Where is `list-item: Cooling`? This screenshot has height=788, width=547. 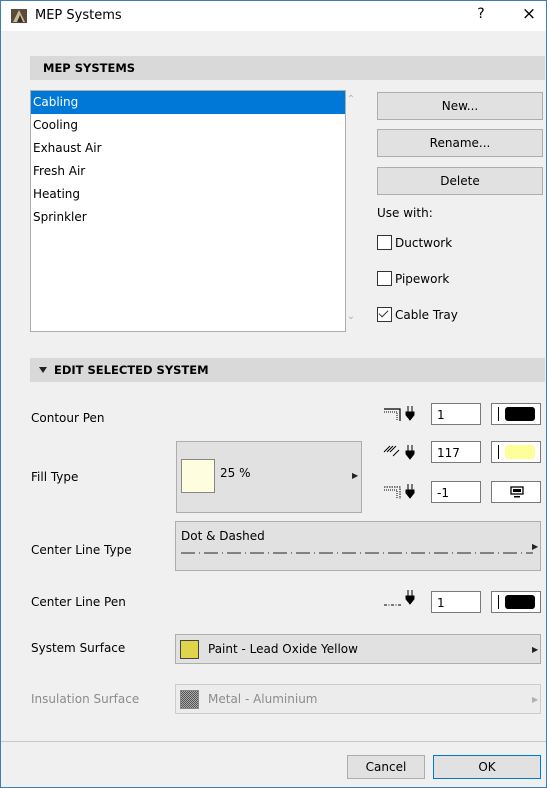
list-item: Cooling is located at coordinates (188, 125).